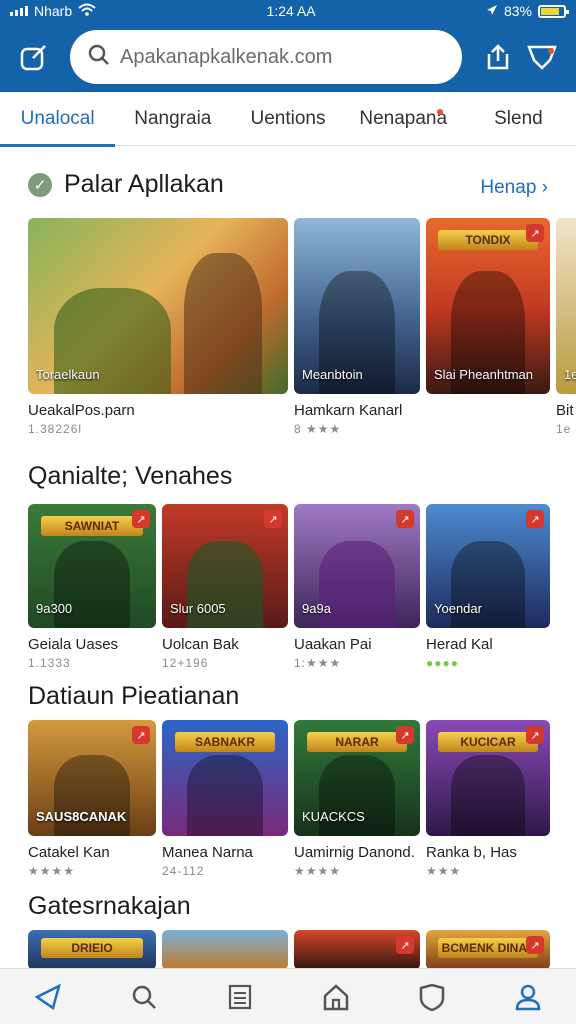  I want to click on app-thumbnail, so click(225, 950).